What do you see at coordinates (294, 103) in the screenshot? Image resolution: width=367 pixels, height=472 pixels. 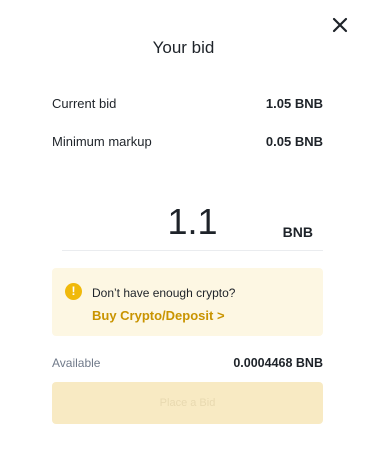 I see `current-bid-value: 1.05 BNB` at bounding box center [294, 103].